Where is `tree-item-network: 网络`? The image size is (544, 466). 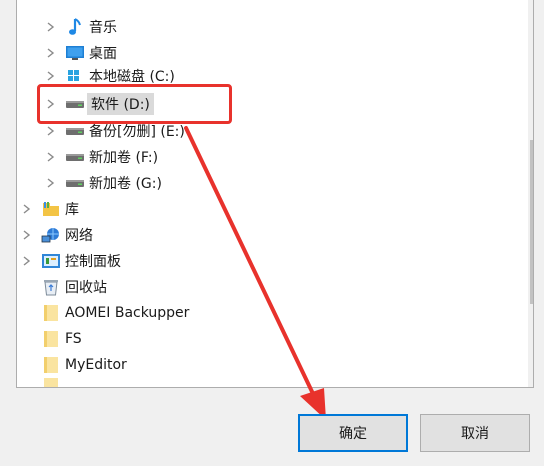
tree-item-network: 网络 is located at coordinates (56, 235).